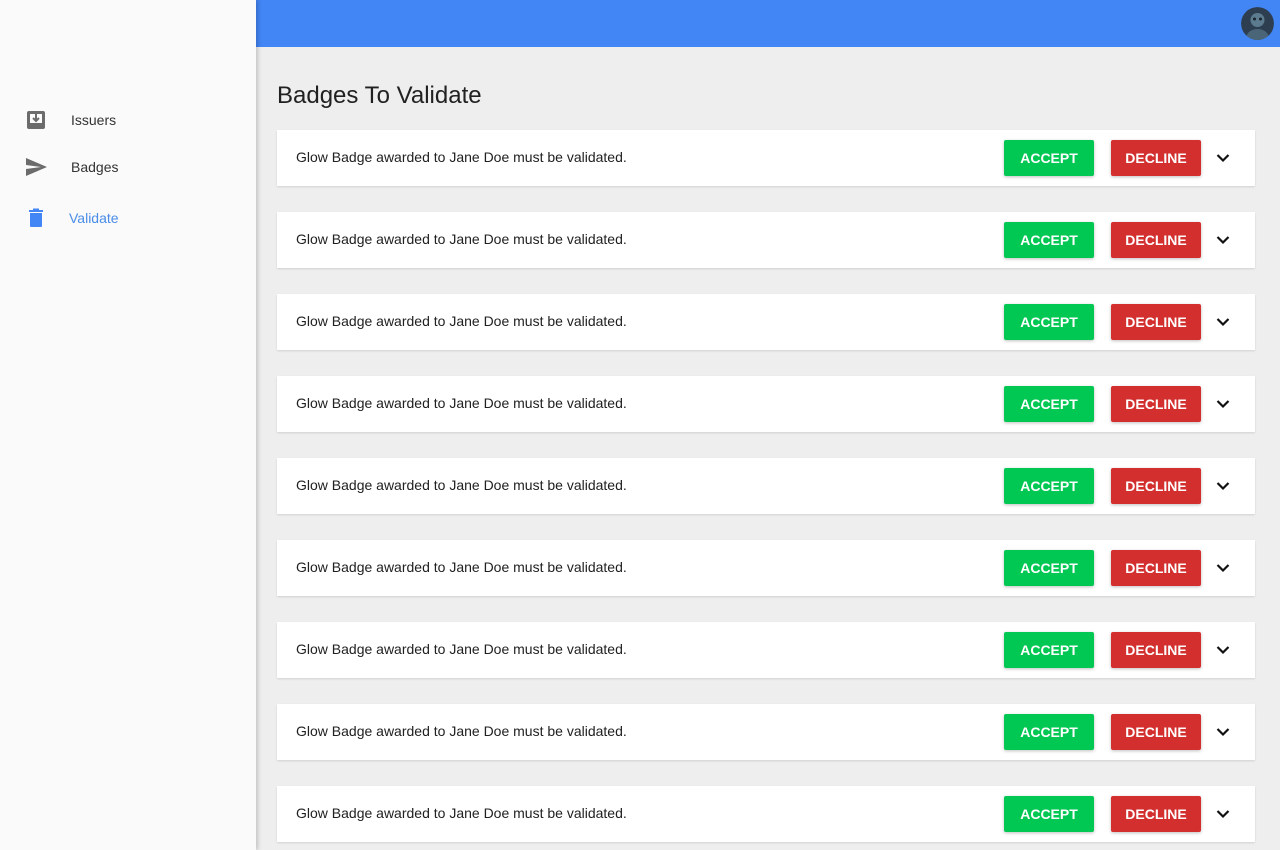 This screenshot has width=1280, height=850. What do you see at coordinates (128, 167) in the screenshot?
I see `sidebar-item-badges: Badges` at bounding box center [128, 167].